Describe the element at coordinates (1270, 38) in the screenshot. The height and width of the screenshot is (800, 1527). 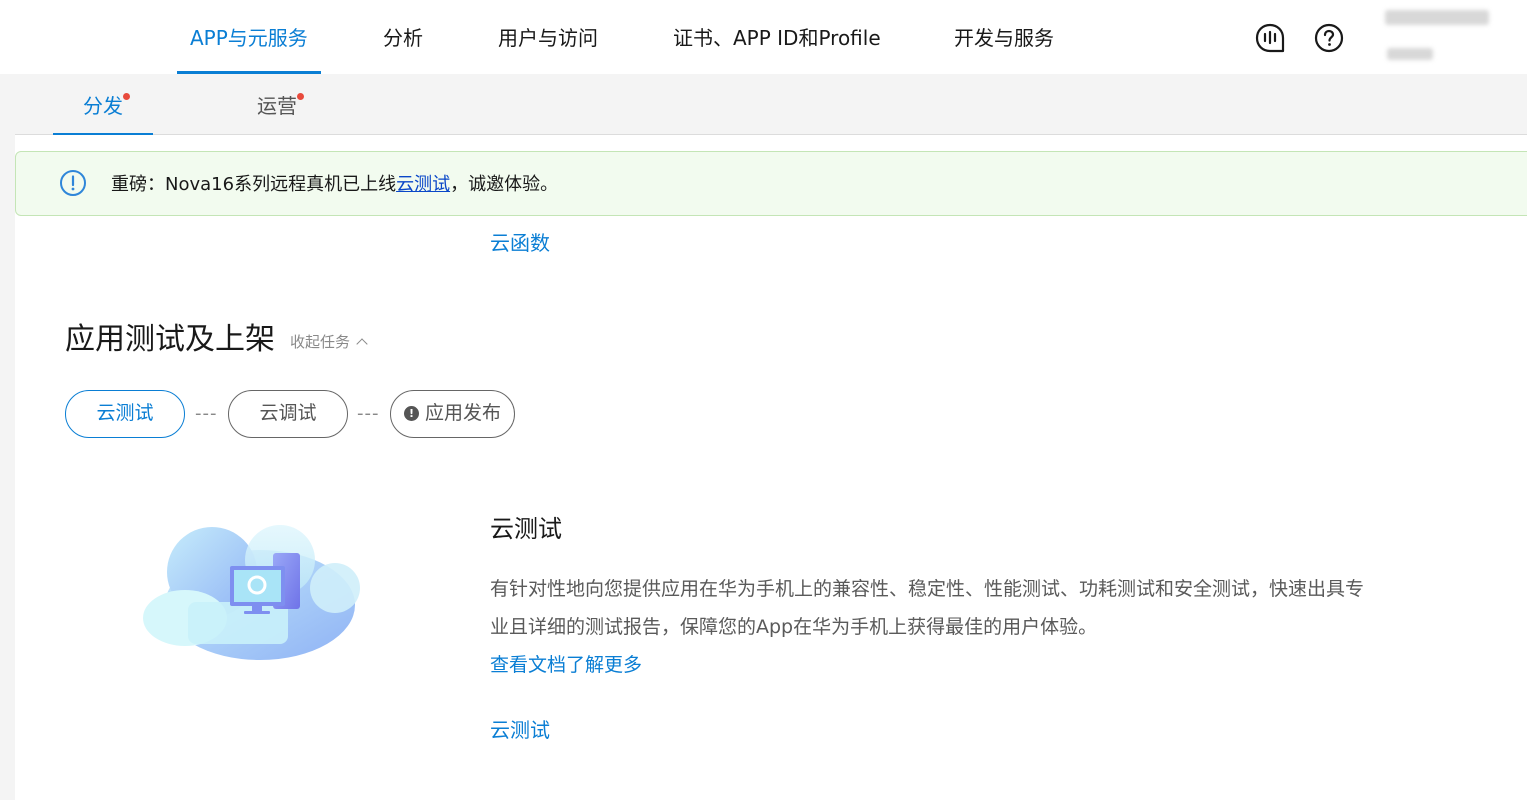
I see `feedback-icon` at that location.